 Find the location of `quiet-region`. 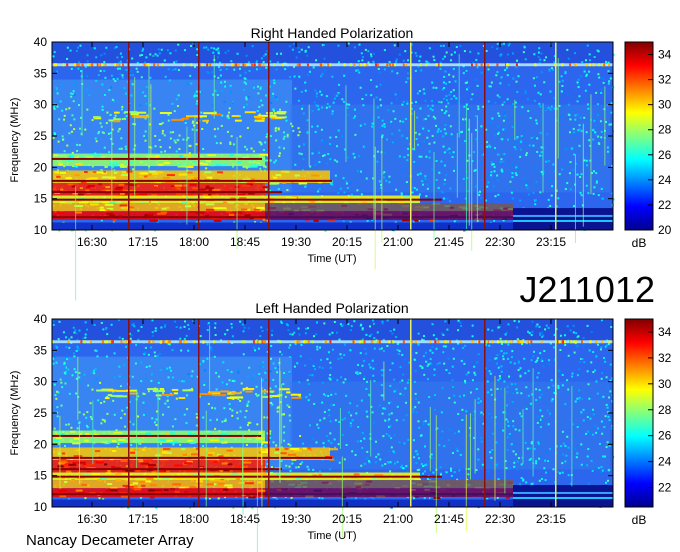

quiet-region is located at coordinates (563, 219).